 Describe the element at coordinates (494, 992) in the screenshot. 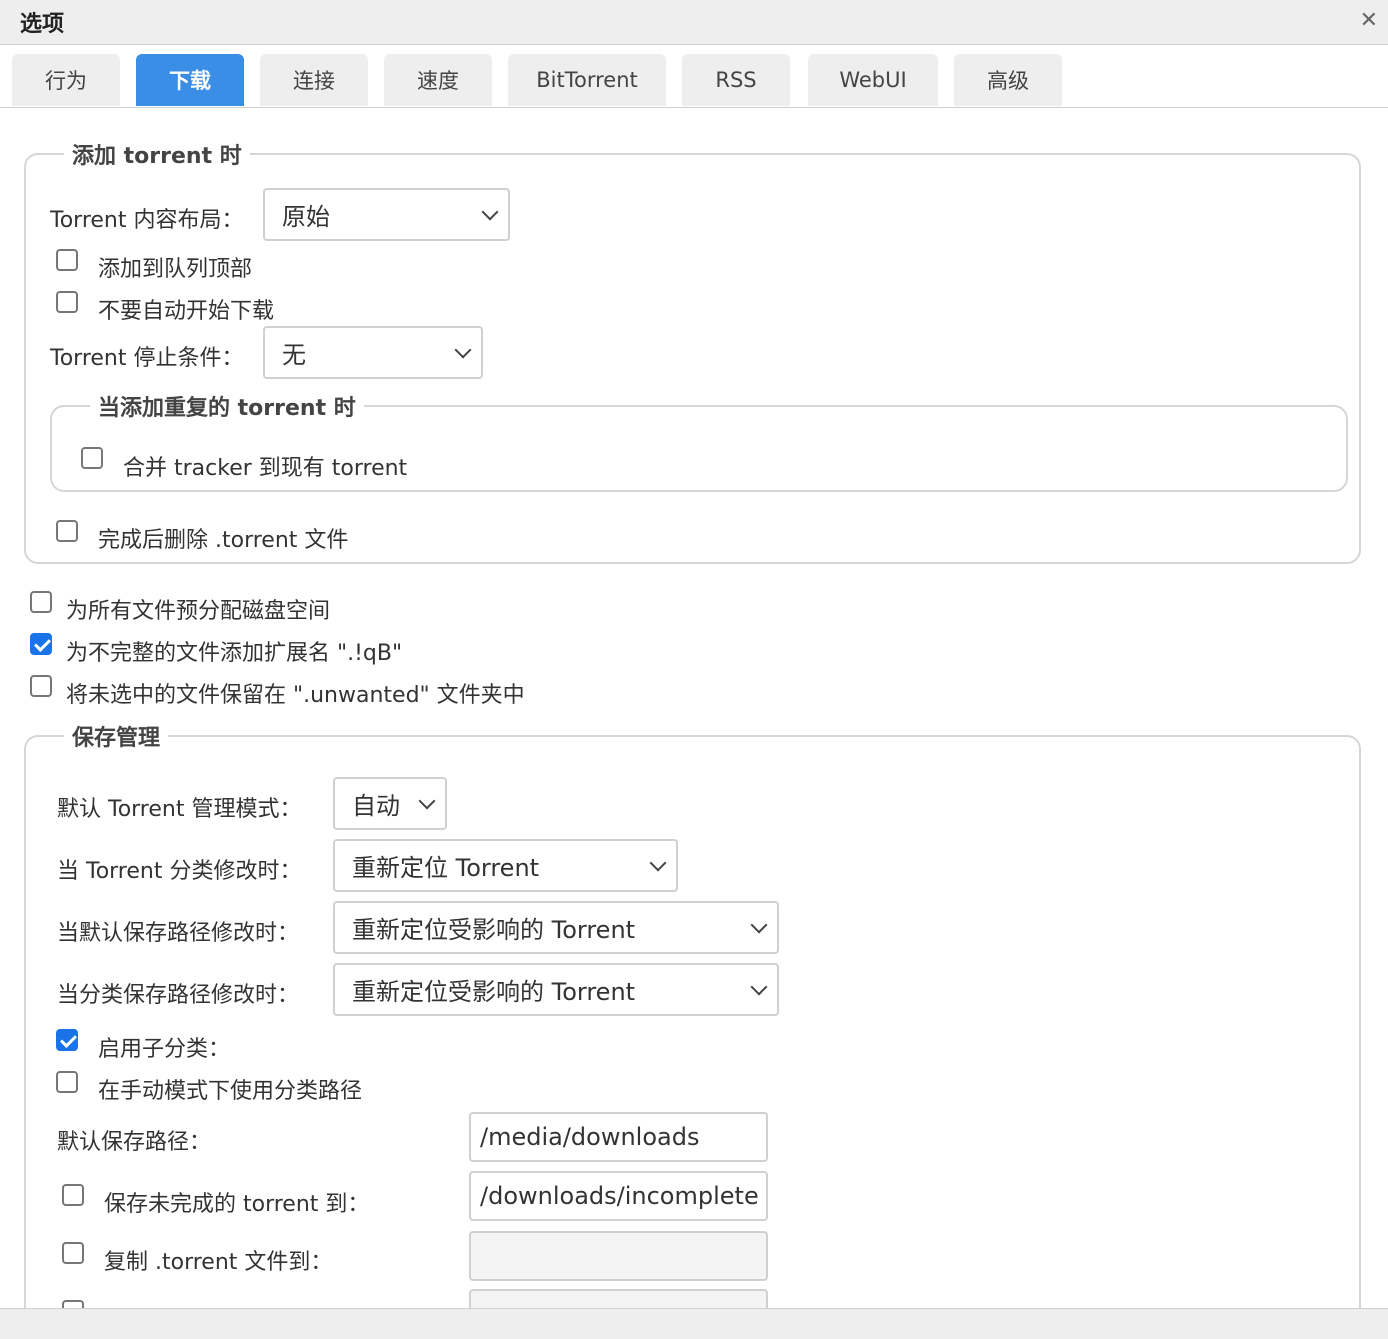

I see `category-path-changed-value: 重新定位受影响的 Torrent` at that location.